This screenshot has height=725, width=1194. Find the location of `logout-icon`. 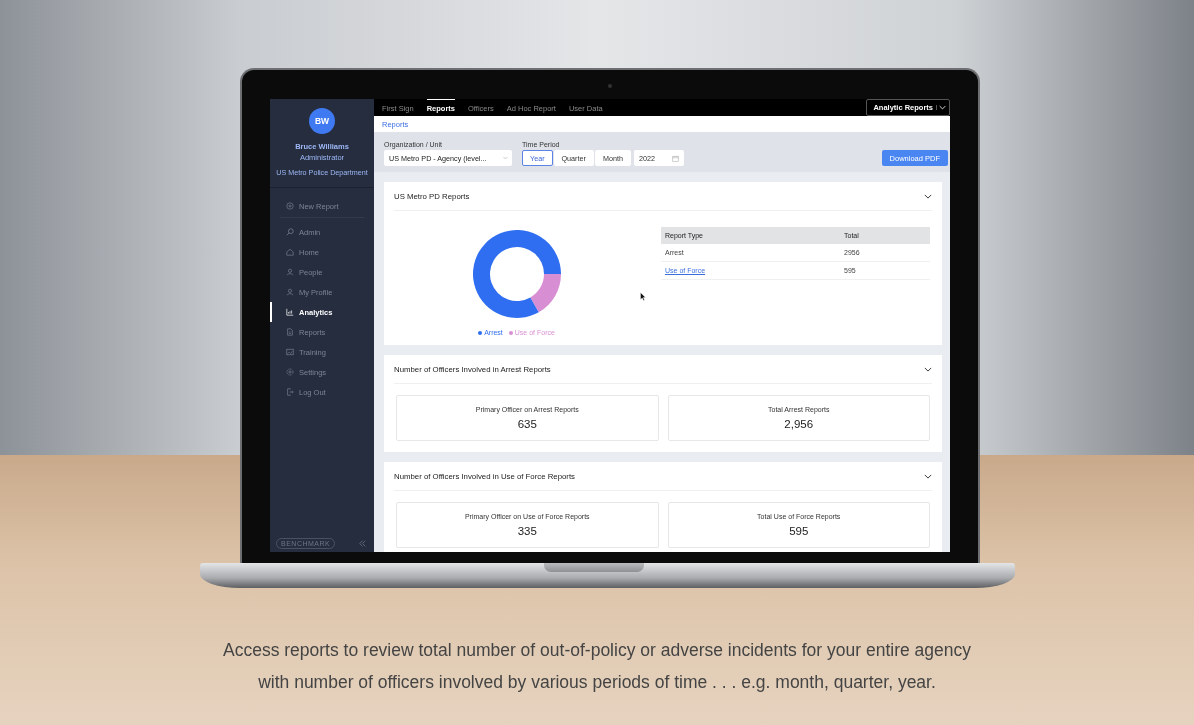

logout-icon is located at coordinates (290, 392).